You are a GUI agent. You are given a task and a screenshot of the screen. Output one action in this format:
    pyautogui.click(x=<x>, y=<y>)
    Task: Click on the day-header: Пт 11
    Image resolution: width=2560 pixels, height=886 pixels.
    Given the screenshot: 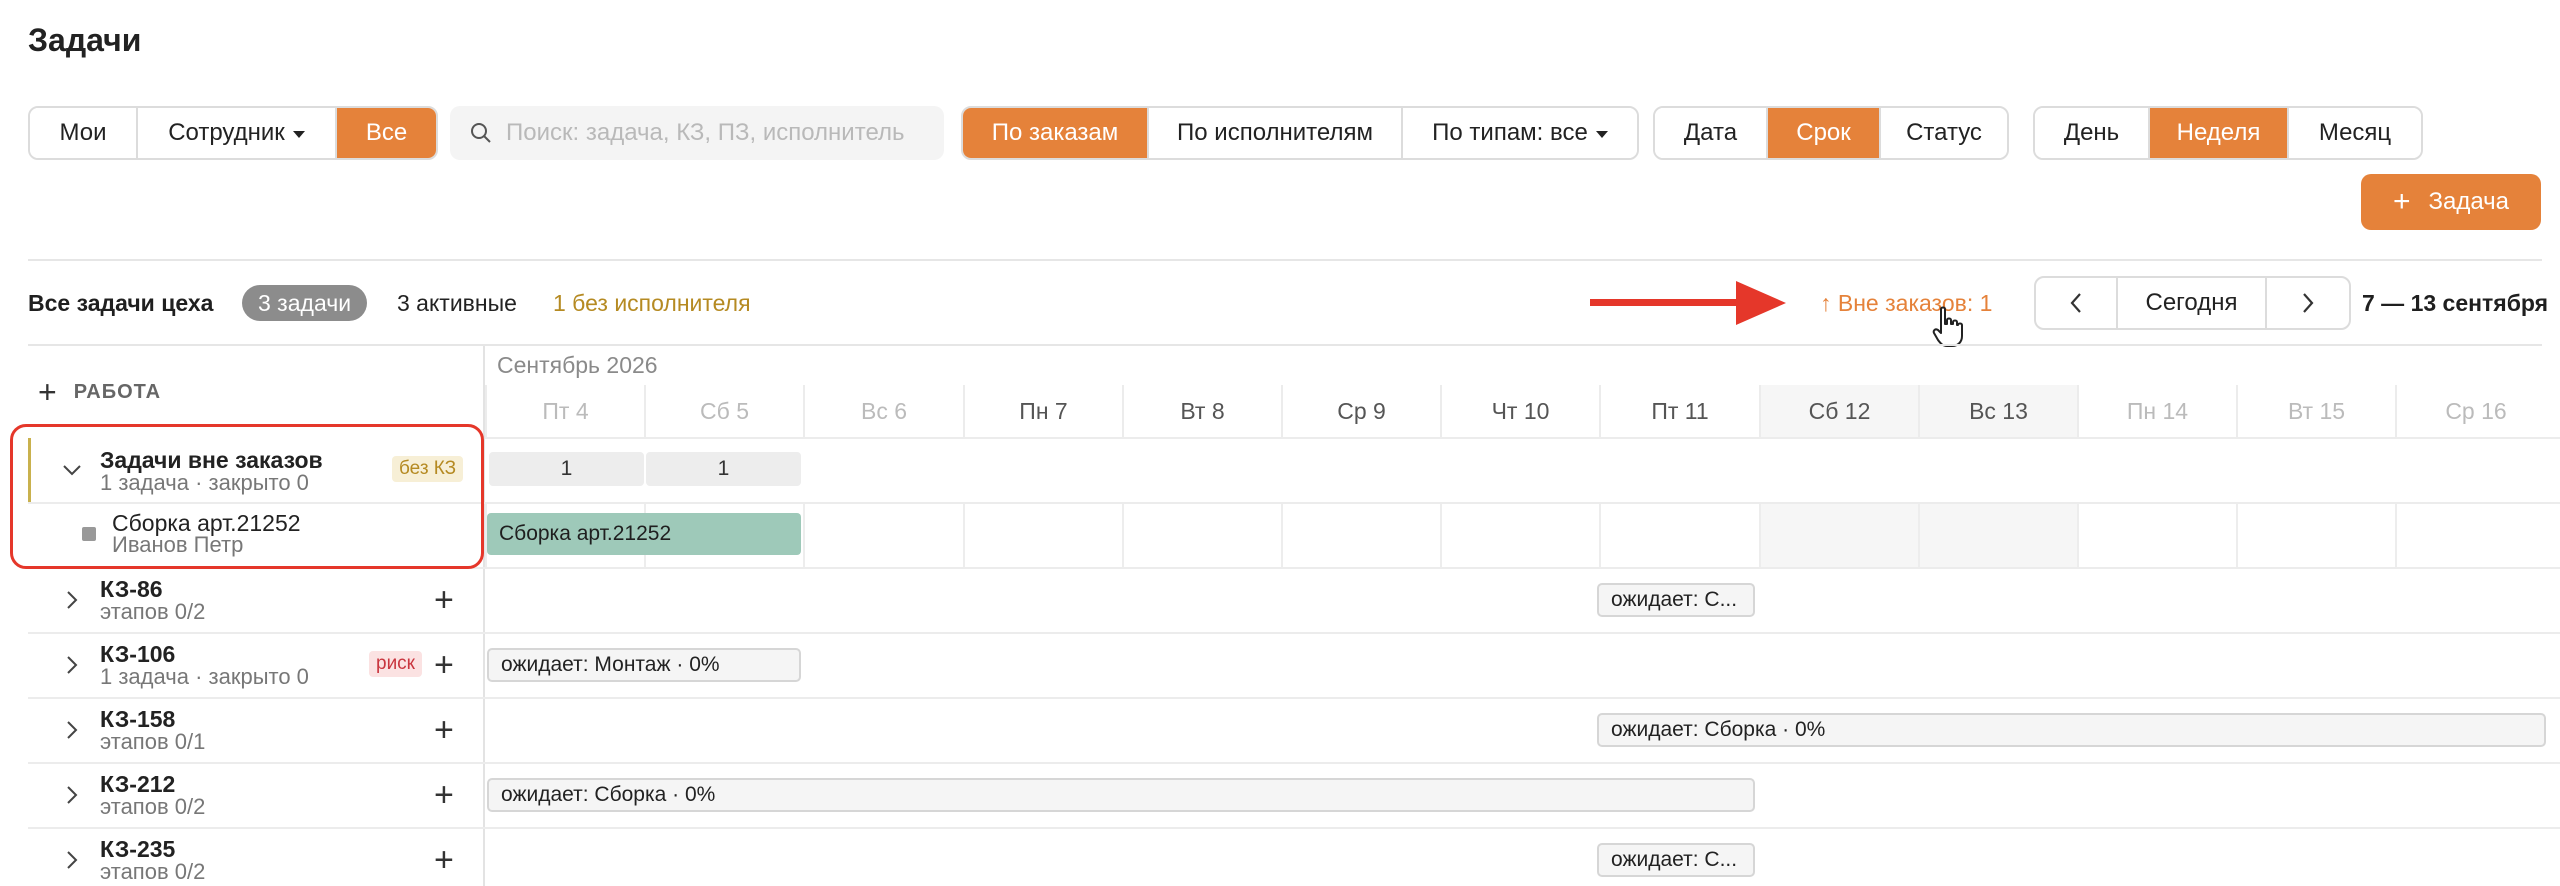 What is the action you would take?
    pyautogui.click(x=1679, y=411)
    